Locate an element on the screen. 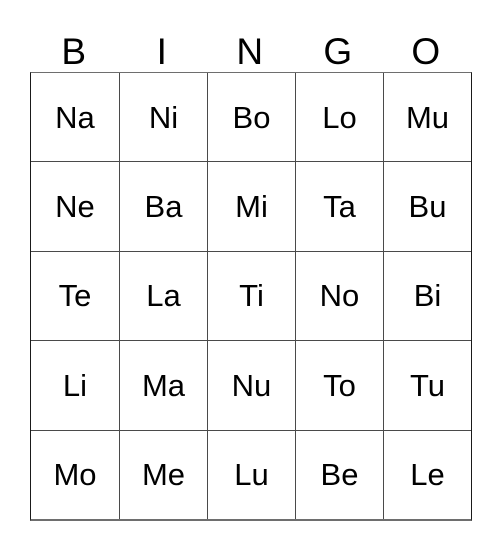 The width and height of the screenshot is (500, 544). bingo-row: Na Ni Bo Lo Mu is located at coordinates (251, 117).